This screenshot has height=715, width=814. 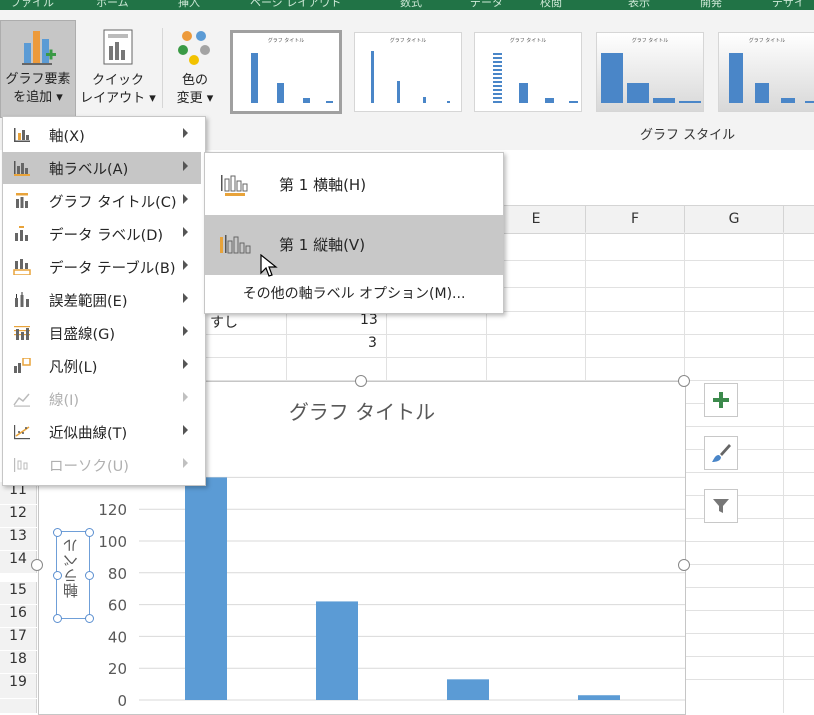 I want to click on menu-item-axis-labels: 軸ラベル(A), so click(x=102, y=168).